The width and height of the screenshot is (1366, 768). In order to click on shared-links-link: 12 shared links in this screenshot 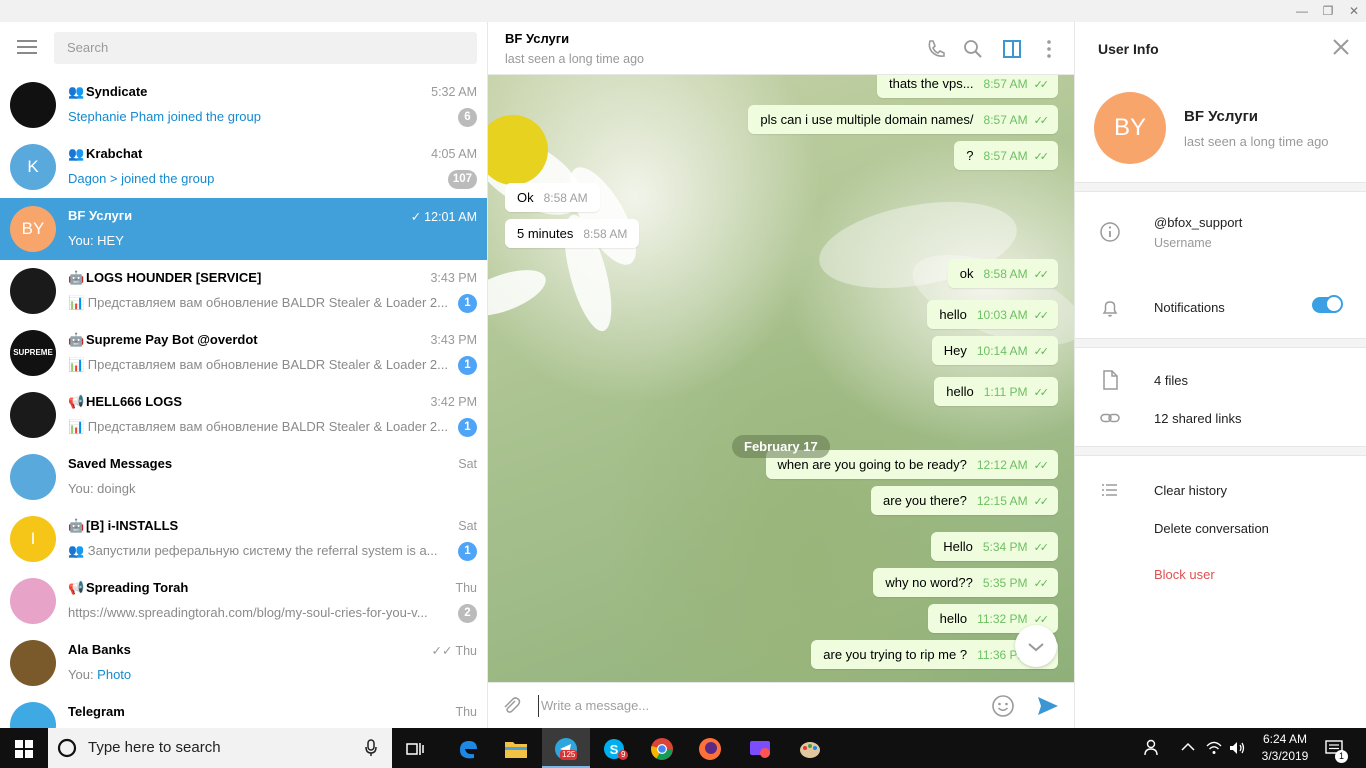, I will do `click(1197, 418)`.